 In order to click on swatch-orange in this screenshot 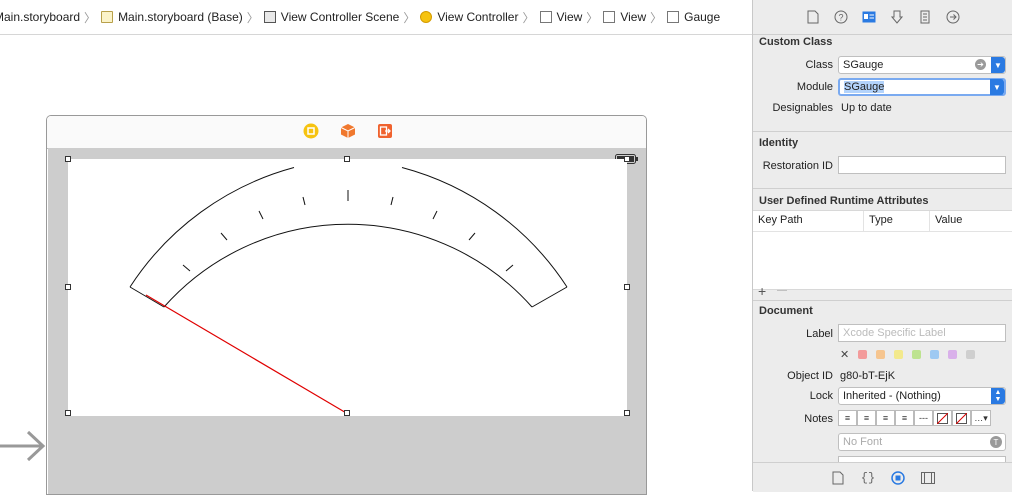, I will do `click(881, 354)`.